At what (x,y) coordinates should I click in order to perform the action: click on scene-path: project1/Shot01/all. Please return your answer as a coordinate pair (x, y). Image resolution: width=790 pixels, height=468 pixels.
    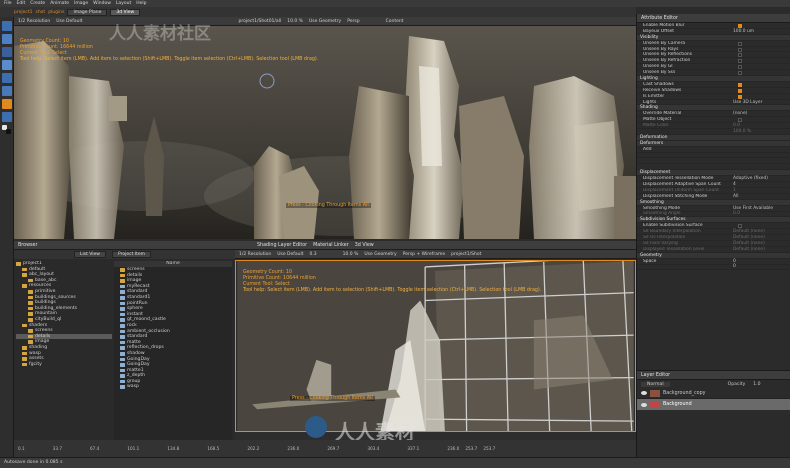
    Looking at the image, I should click on (259, 21).